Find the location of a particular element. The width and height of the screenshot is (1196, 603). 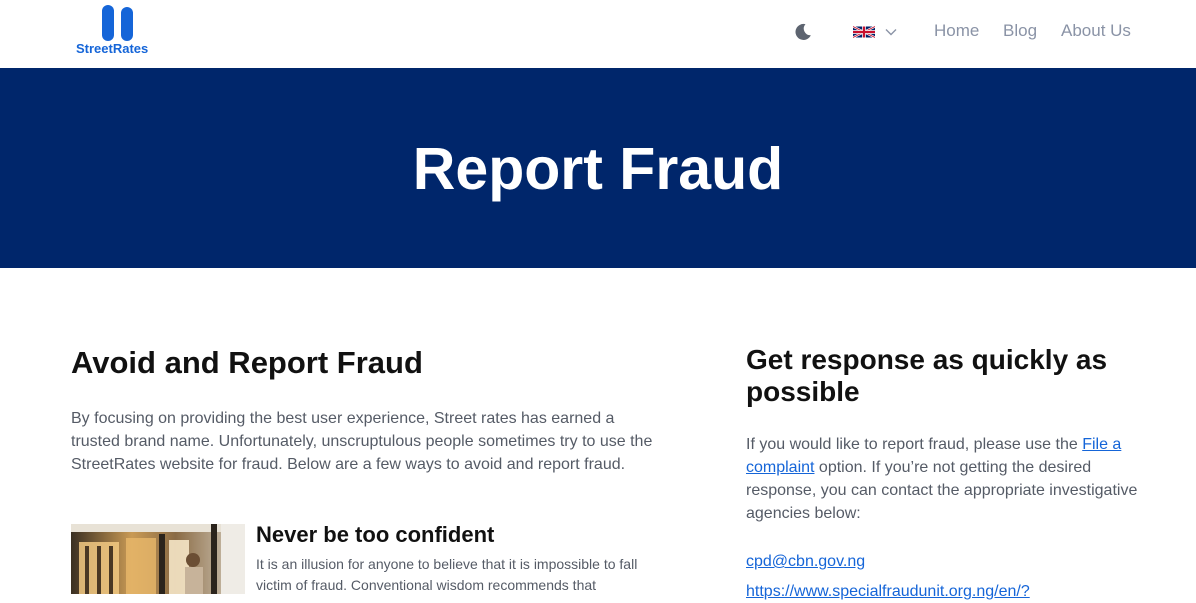

nav-about-link: About Us is located at coordinates (1096, 31).